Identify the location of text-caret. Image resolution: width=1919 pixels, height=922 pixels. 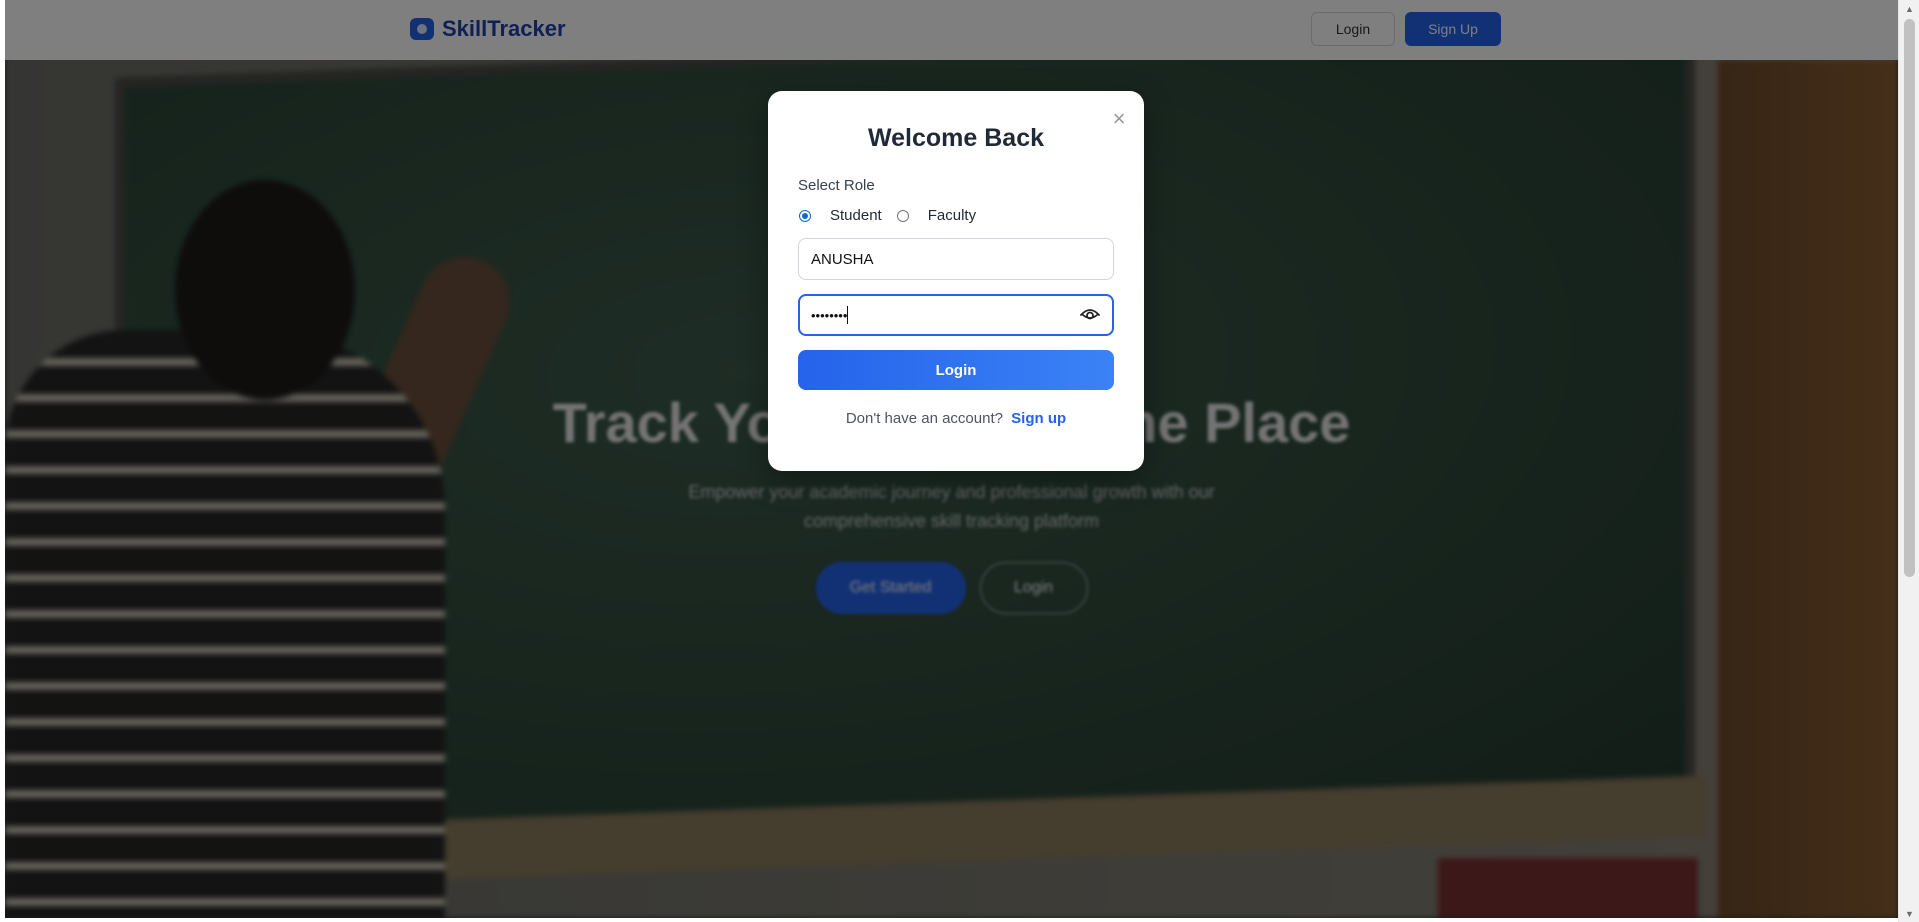
(848, 315).